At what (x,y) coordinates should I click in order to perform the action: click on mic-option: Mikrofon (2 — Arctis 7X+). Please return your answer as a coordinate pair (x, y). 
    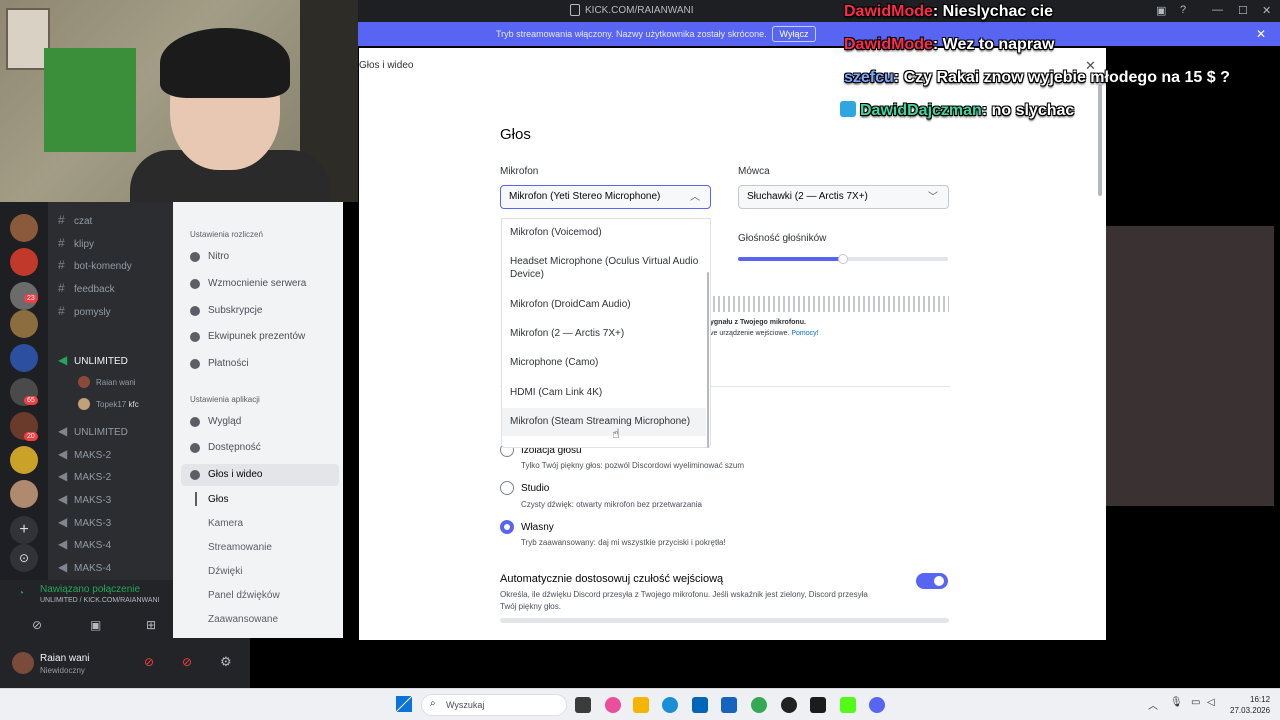
    Looking at the image, I should click on (604, 333).